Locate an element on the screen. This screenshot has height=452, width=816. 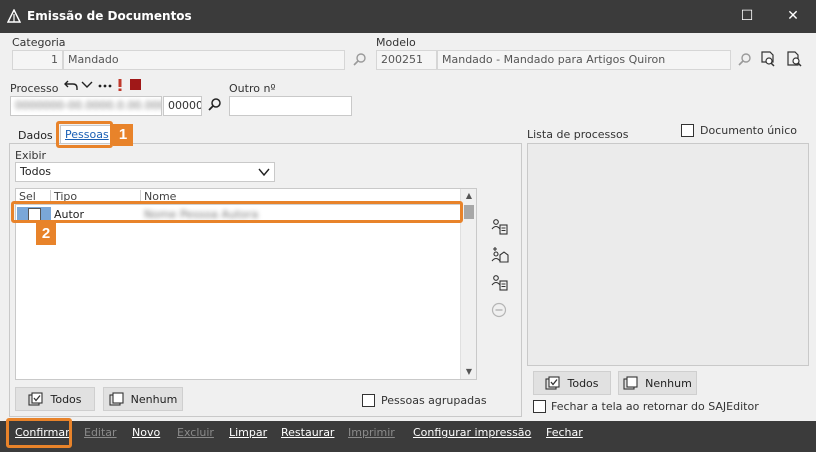
edit-button: Editar is located at coordinates (100, 436).